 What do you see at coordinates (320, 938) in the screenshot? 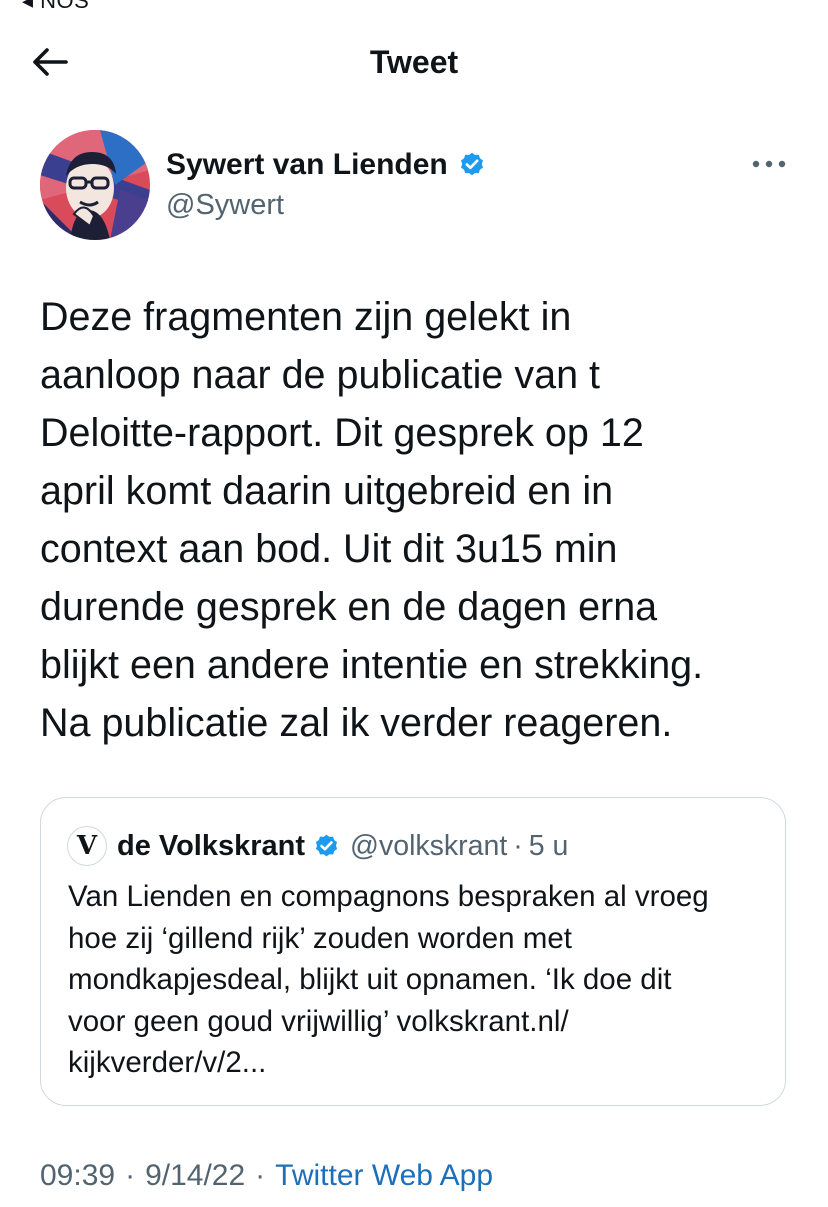
I see `quoted-text-line: hoe zij ‘gillend rijk’ zouden worden met` at bounding box center [320, 938].